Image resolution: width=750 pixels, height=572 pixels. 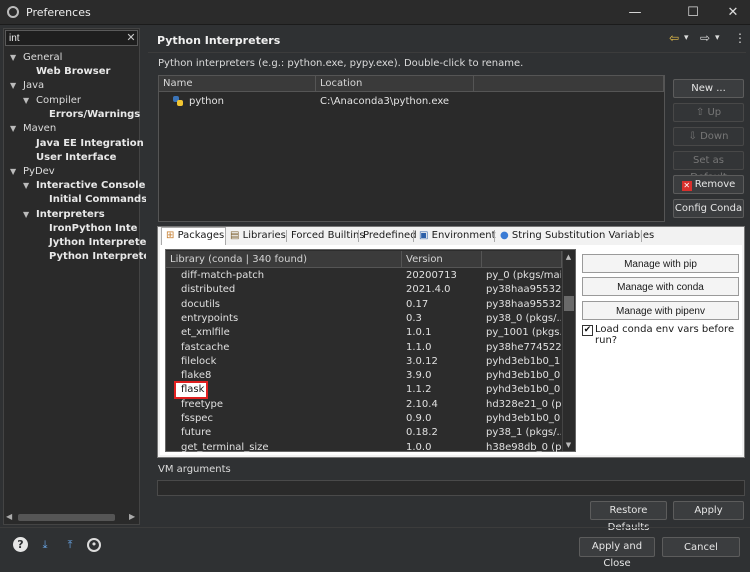 What do you see at coordinates (444, 305) in the screenshot?
I see `package-version: 0.17` at bounding box center [444, 305].